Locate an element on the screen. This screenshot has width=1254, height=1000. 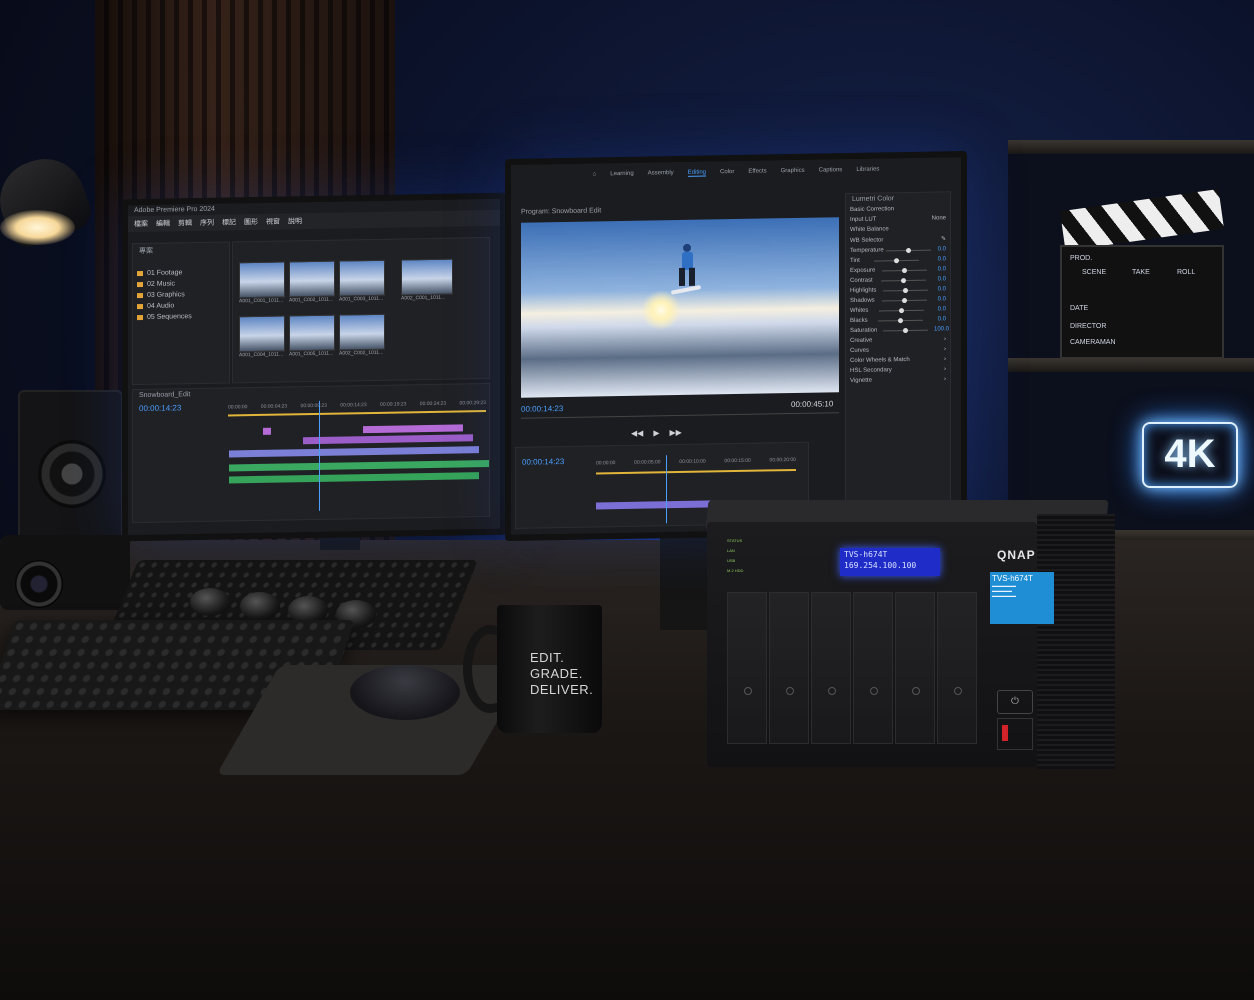
step-forward-icon: ▶▶ is located at coordinates (675, 432).